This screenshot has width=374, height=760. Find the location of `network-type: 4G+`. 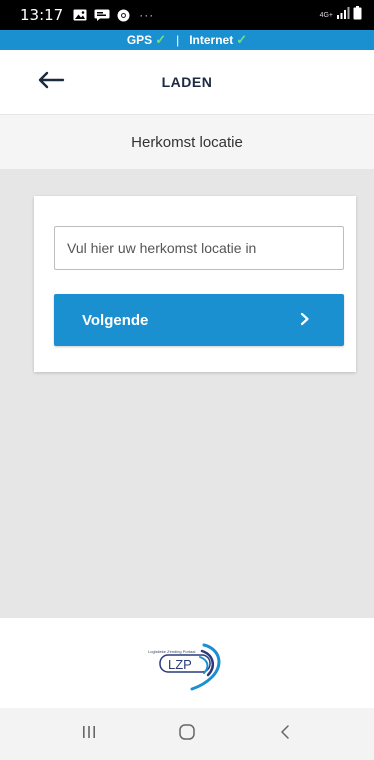

network-type: 4G+ is located at coordinates (326, 15).